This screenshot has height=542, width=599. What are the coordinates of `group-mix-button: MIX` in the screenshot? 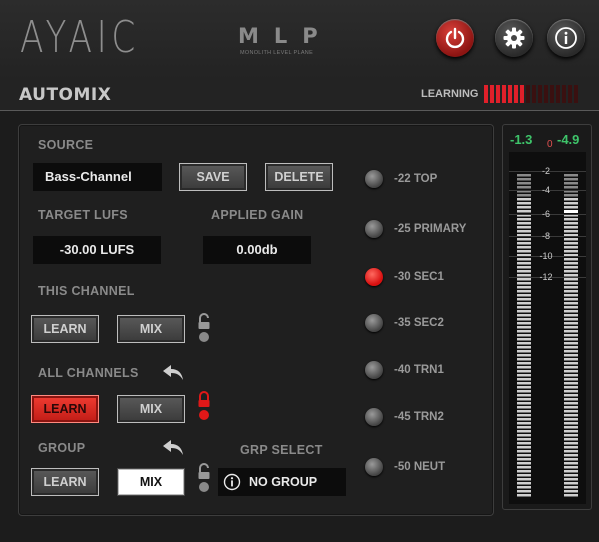 It's located at (151, 482).